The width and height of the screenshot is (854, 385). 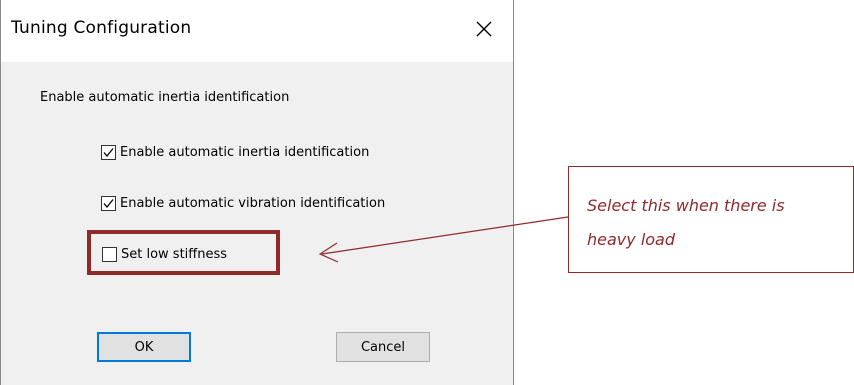 I want to click on section-label: Enable automatic inertia identification, so click(x=165, y=97).